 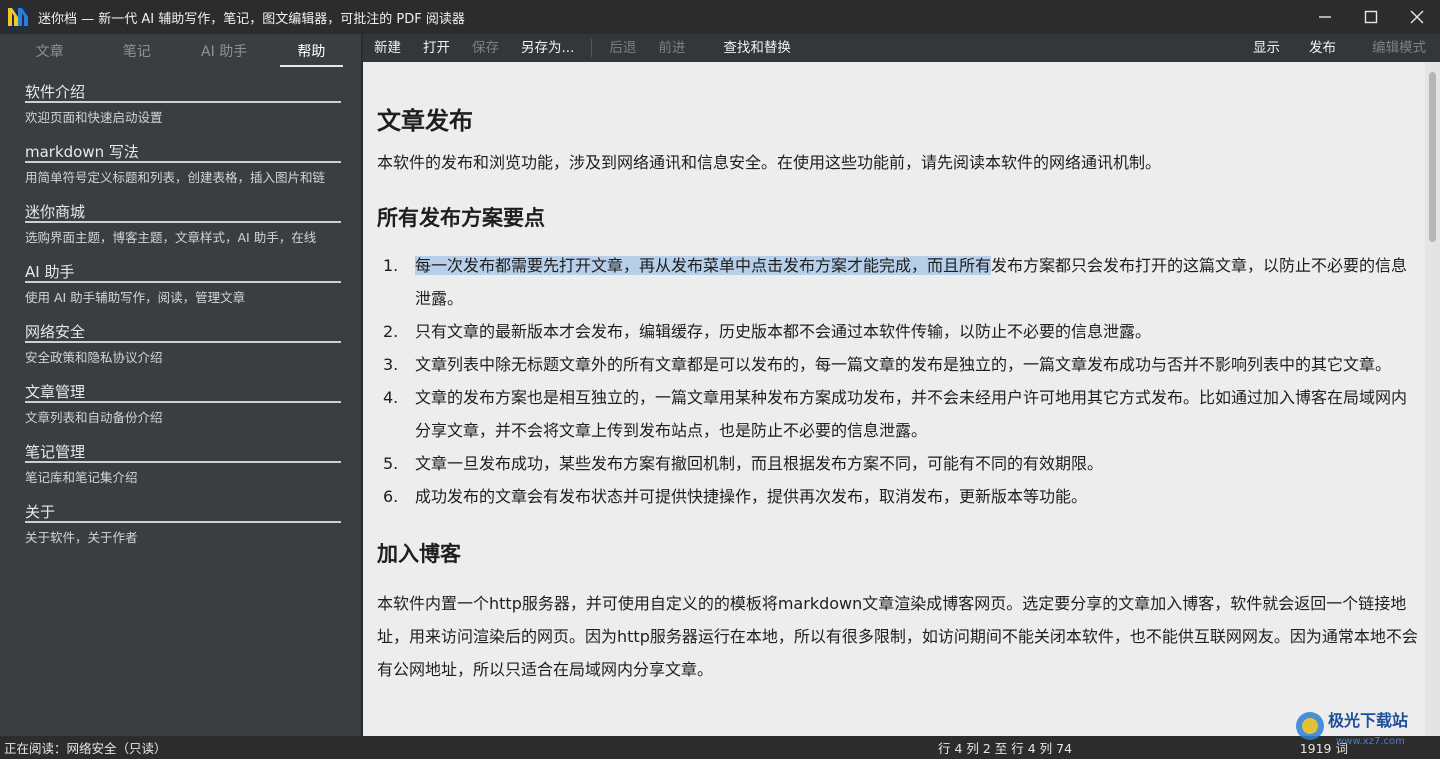 I want to click on close-icon, so click(x=1417, y=17).